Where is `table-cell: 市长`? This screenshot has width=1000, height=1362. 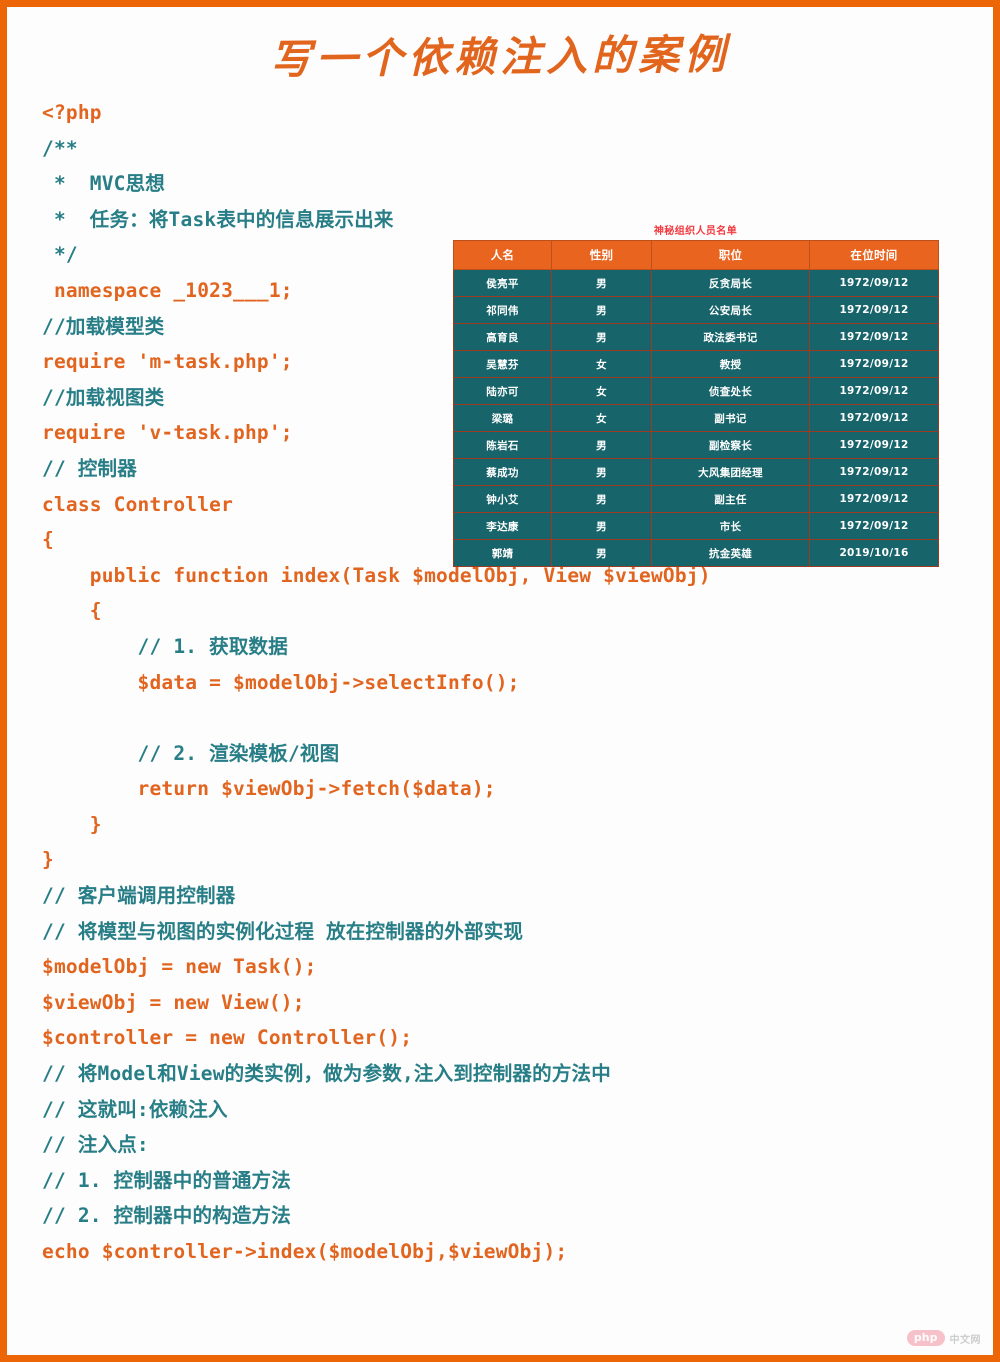
table-cell: 市长 is located at coordinates (730, 526).